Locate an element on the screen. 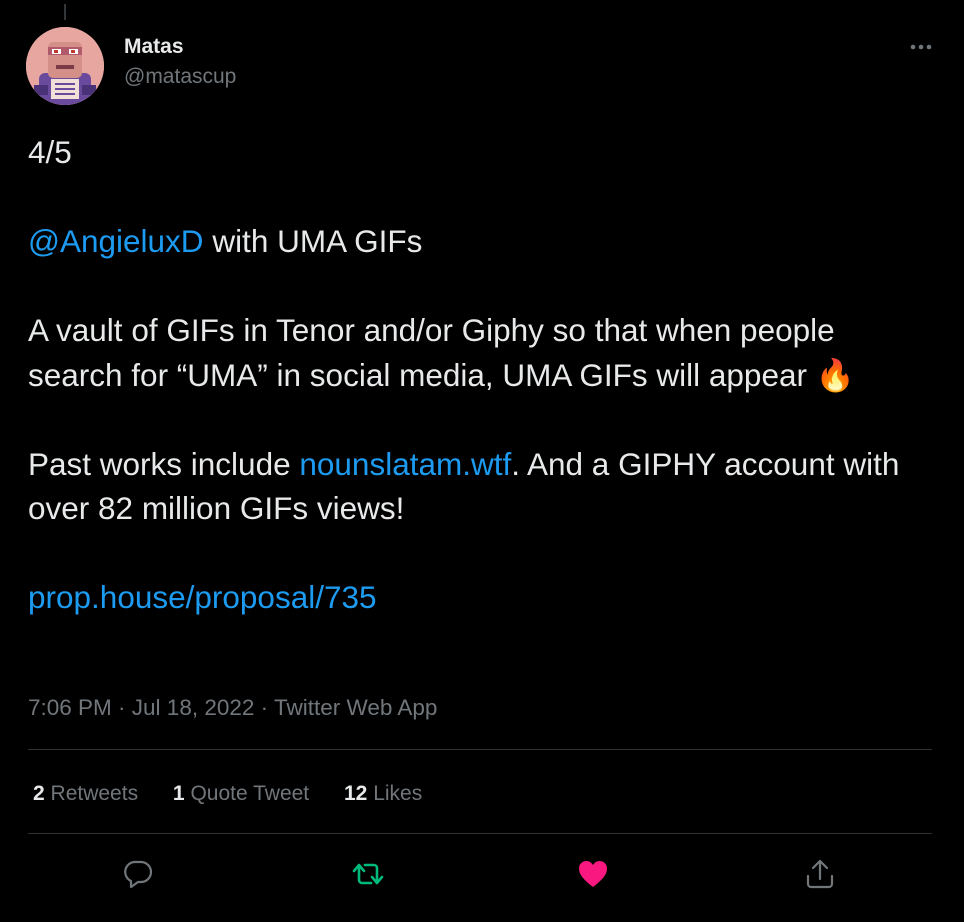 Image resolution: width=964 pixels, height=922 pixels. author-name-block: Matas @matascup is located at coordinates (180, 62).